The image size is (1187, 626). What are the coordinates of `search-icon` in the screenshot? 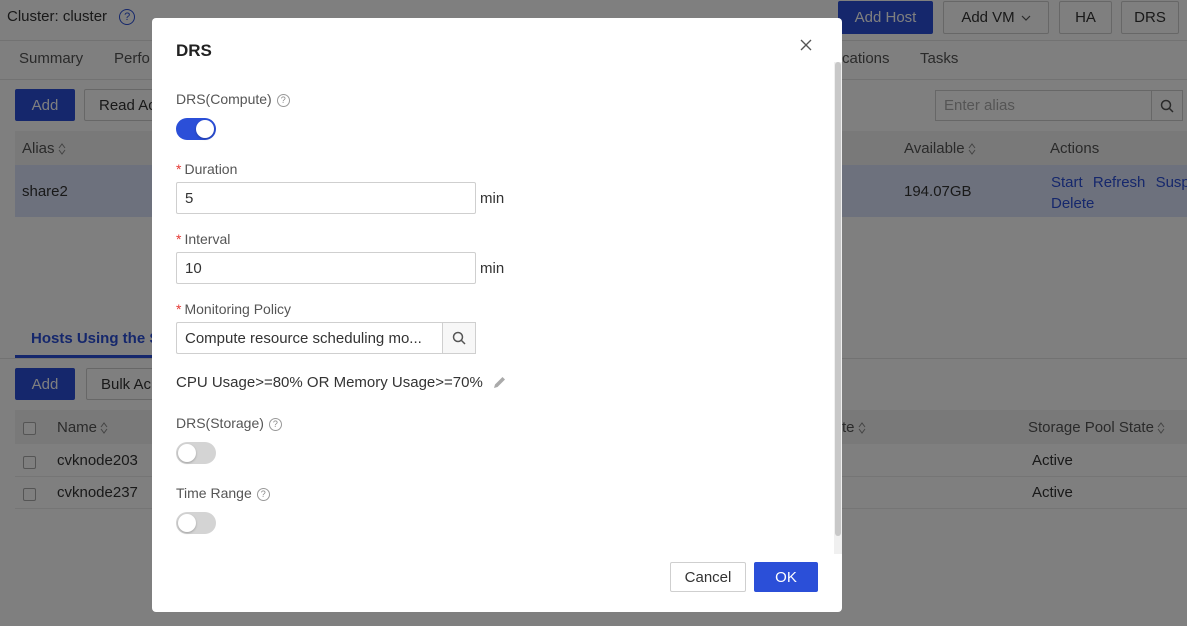 It's located at (459, 338).